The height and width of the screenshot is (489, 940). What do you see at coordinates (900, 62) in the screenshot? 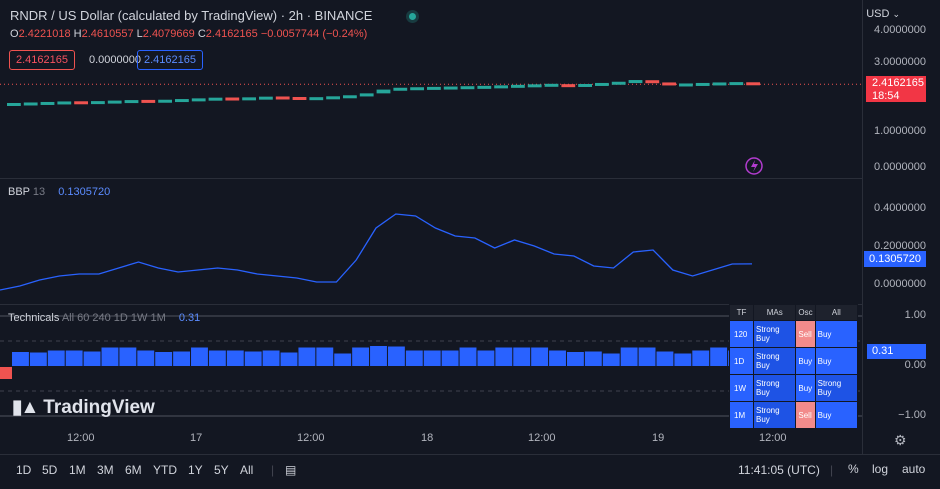
I see `price-axis-label: 3.0000000` at bounding box center [900, 62].